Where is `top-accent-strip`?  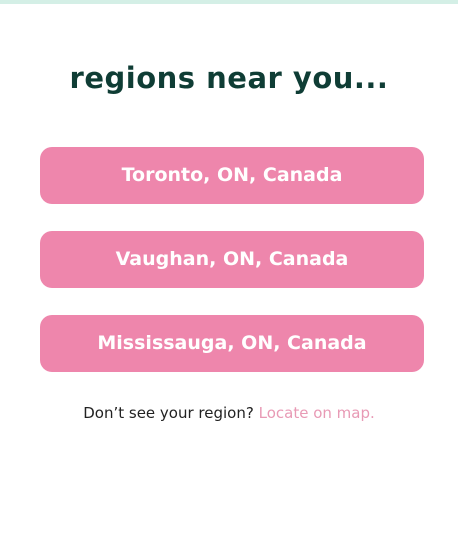 top-accent-strip is located at coordinates (229, 2).